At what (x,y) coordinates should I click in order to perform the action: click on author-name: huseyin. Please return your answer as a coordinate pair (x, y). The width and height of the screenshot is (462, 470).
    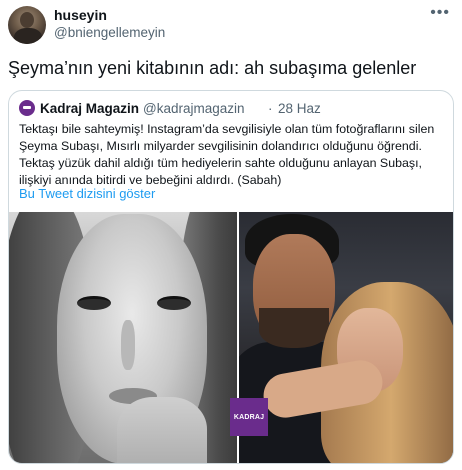
    Looking at the image, I should click on (80, 15).